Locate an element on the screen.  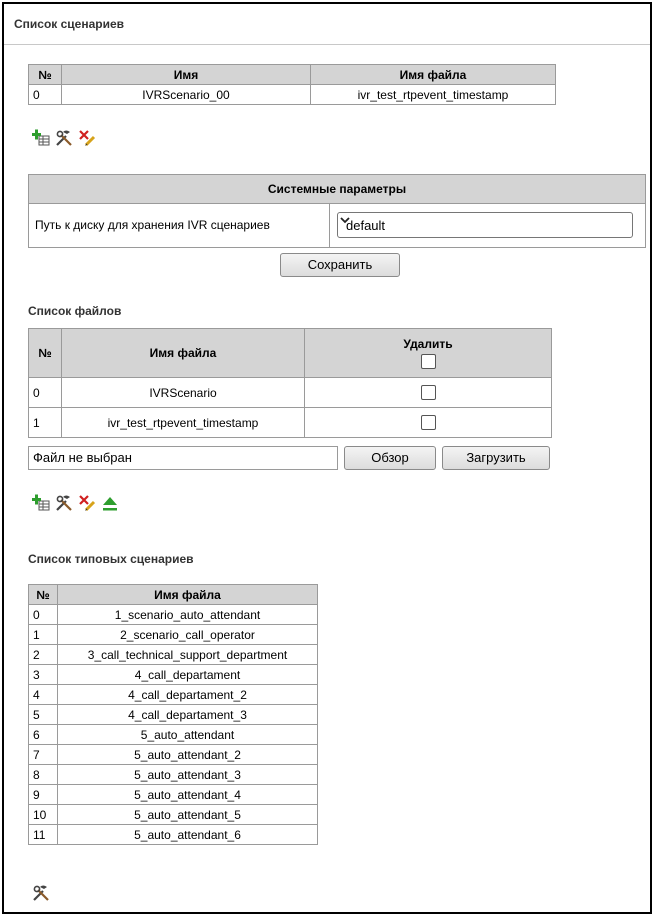
row-filename: 5_auto_attendant_3 is located at coordinates (187, 774).